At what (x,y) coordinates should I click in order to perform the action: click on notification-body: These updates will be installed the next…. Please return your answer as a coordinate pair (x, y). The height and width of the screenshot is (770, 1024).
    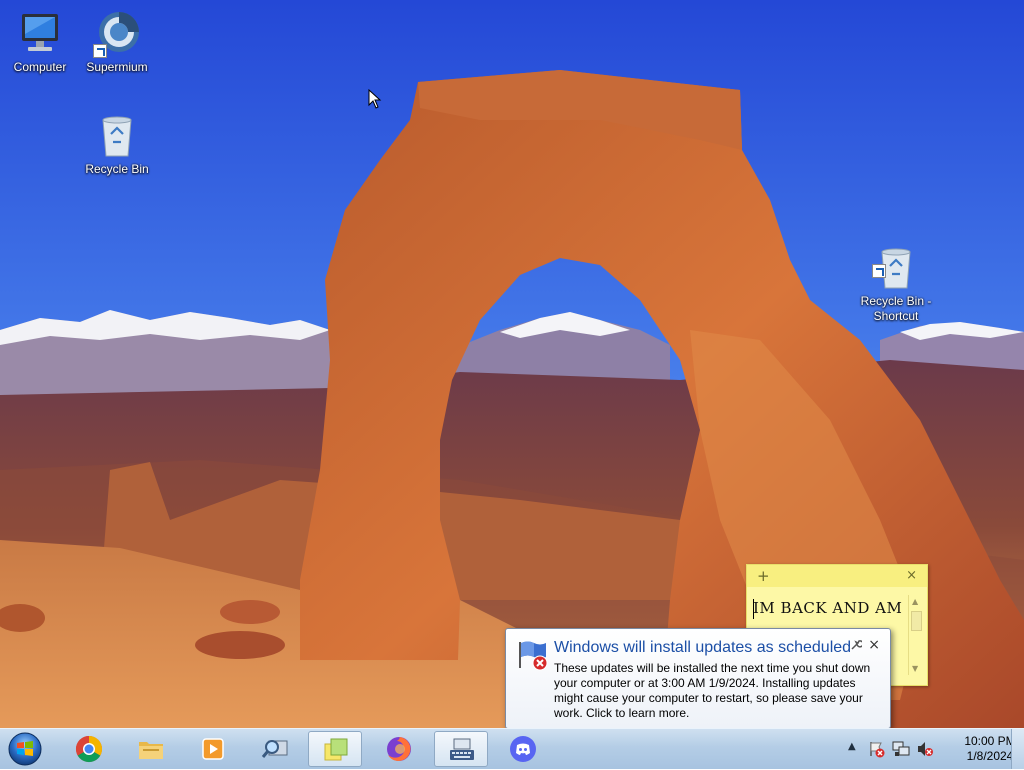
    Looking at the image, I should click on (715, 691).